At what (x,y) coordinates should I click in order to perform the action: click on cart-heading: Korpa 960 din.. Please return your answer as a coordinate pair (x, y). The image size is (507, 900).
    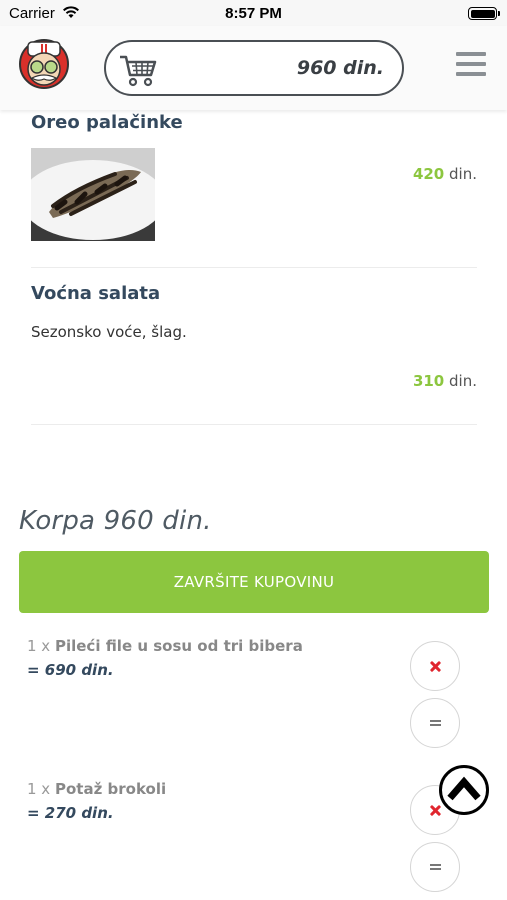
    Looking at the image, I should click on (115, 521).